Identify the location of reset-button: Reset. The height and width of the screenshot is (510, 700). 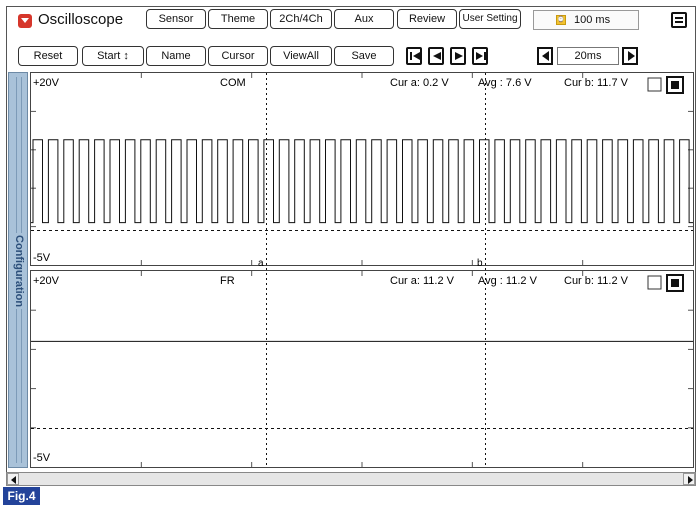
(48, 56).